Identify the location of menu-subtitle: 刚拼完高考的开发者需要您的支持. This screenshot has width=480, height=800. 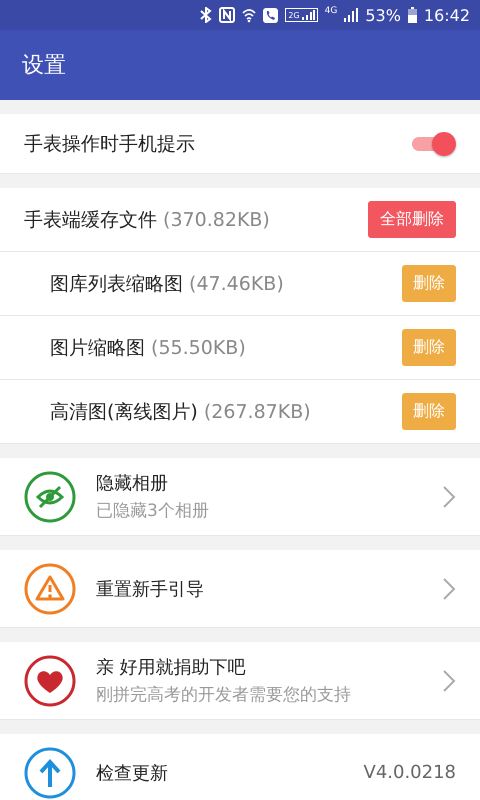
(224, 695).